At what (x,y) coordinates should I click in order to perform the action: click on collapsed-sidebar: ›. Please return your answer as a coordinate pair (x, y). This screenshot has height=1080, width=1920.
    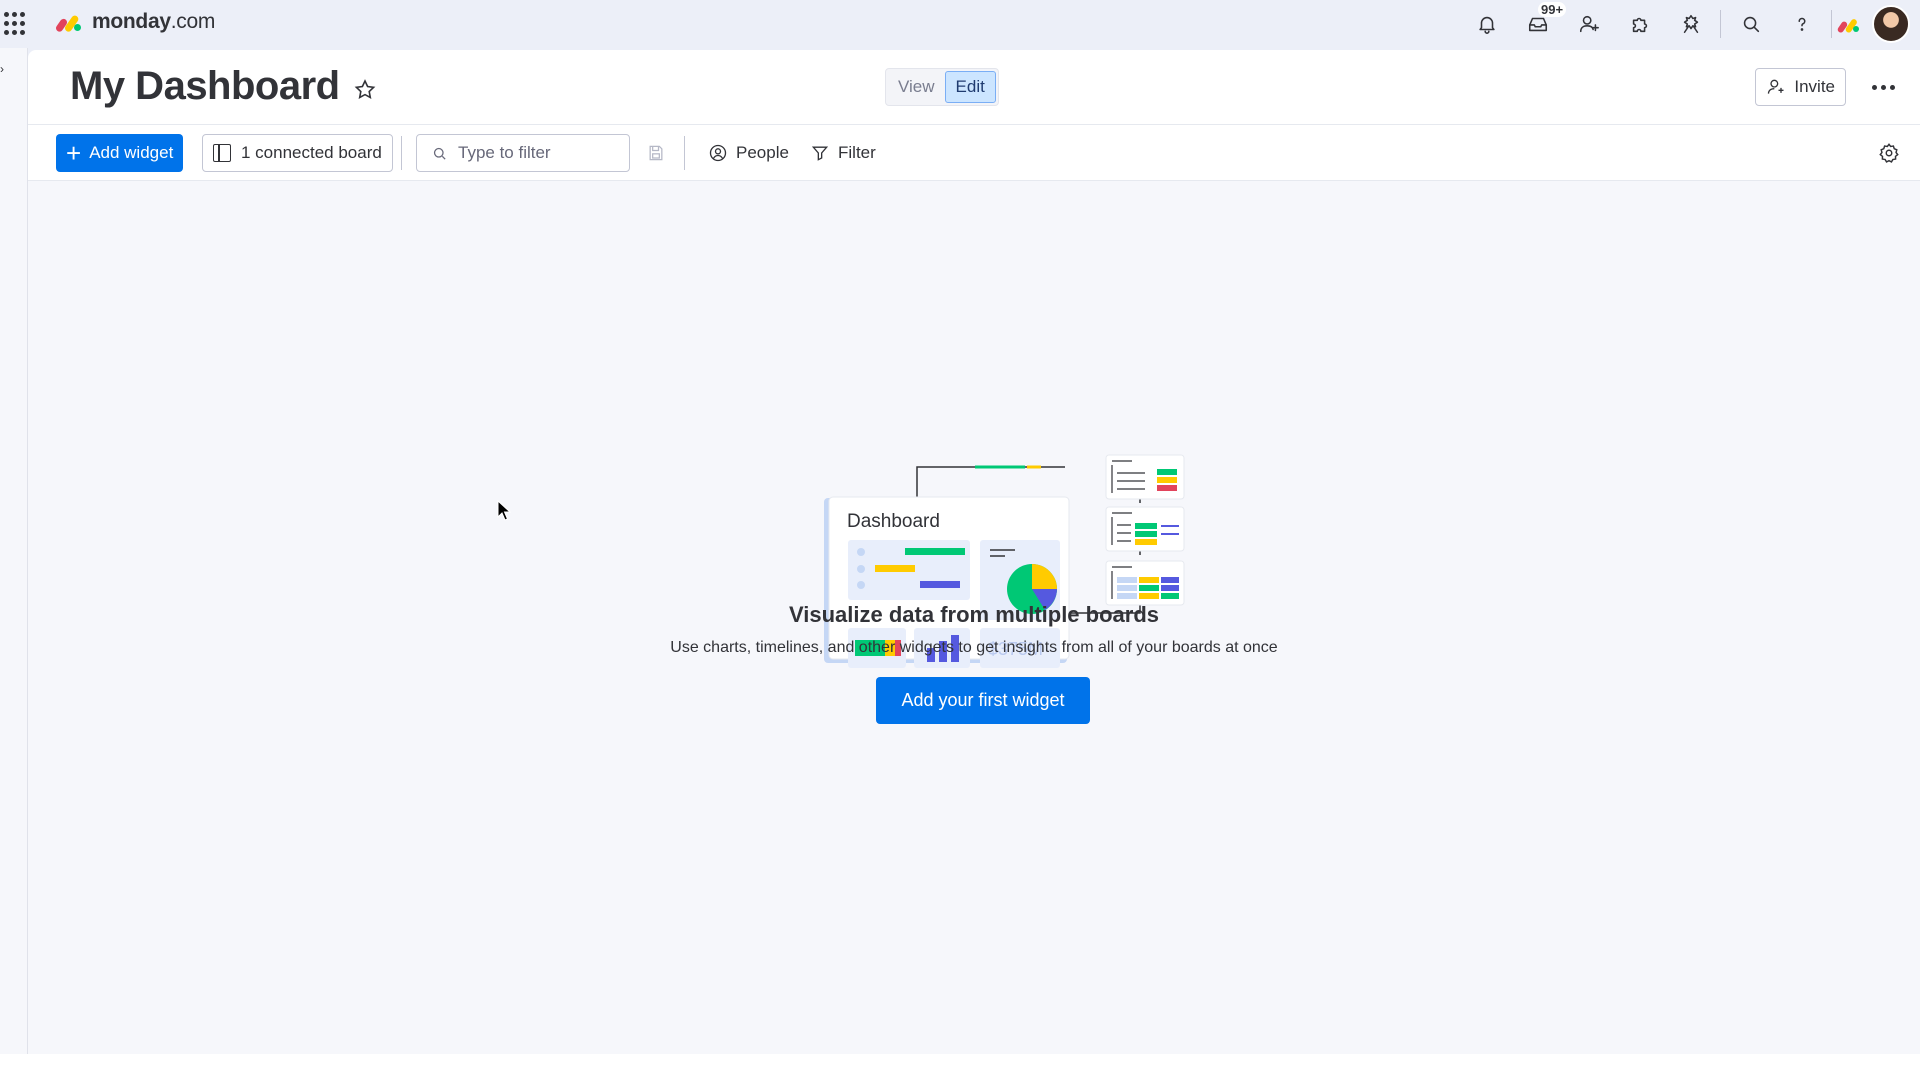
    Looking at the image, I should click on (14, 551).